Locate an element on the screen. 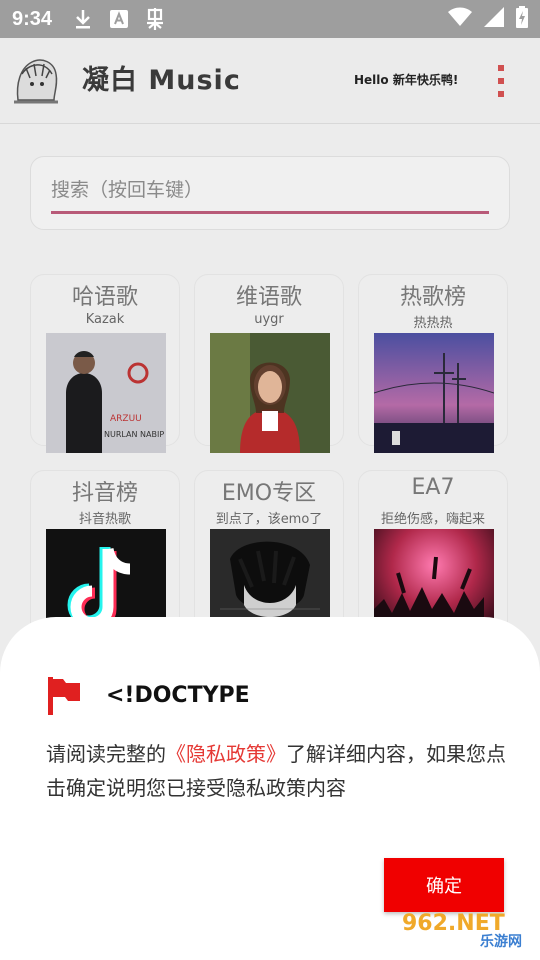 This screenshot has width=540, height=960. signal-icon is located at coordinates (494, 19).